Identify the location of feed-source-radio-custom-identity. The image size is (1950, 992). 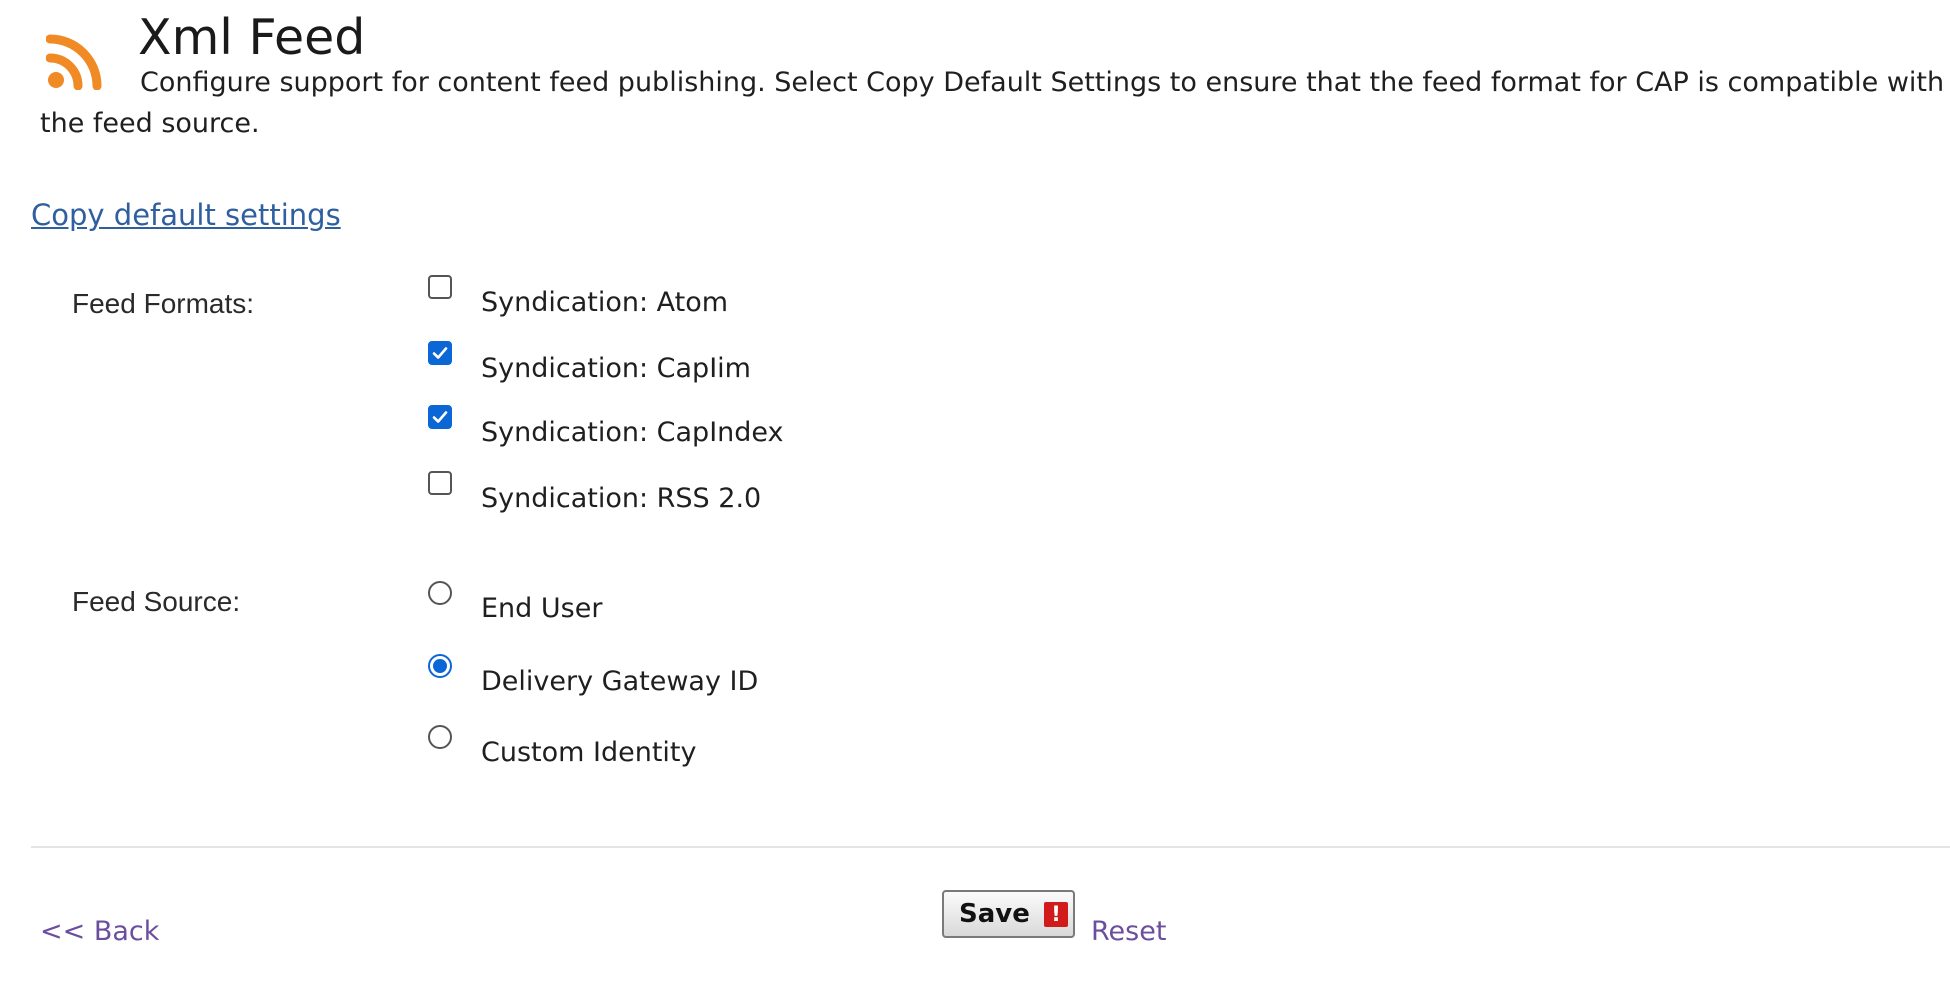
(440, 737).